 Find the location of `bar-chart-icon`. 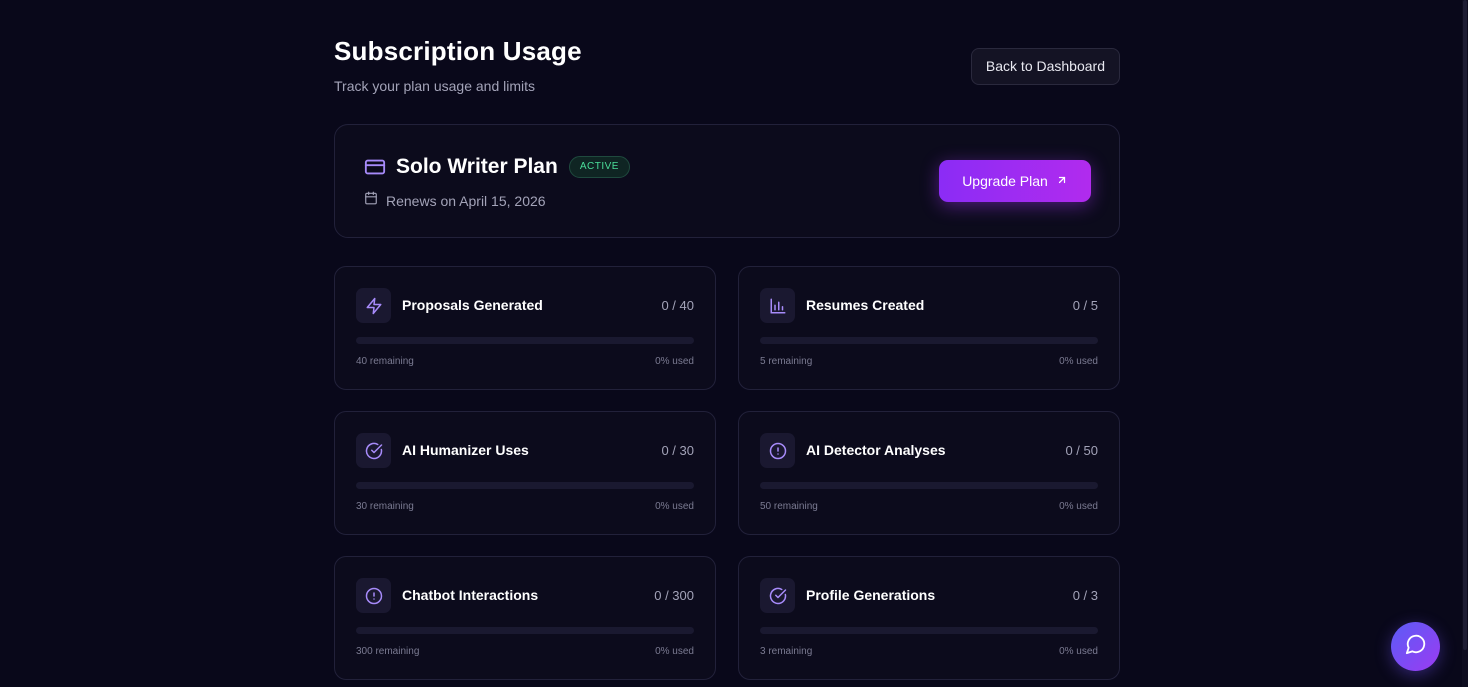

bar-chart-icon is located at coordinates (777, 305).